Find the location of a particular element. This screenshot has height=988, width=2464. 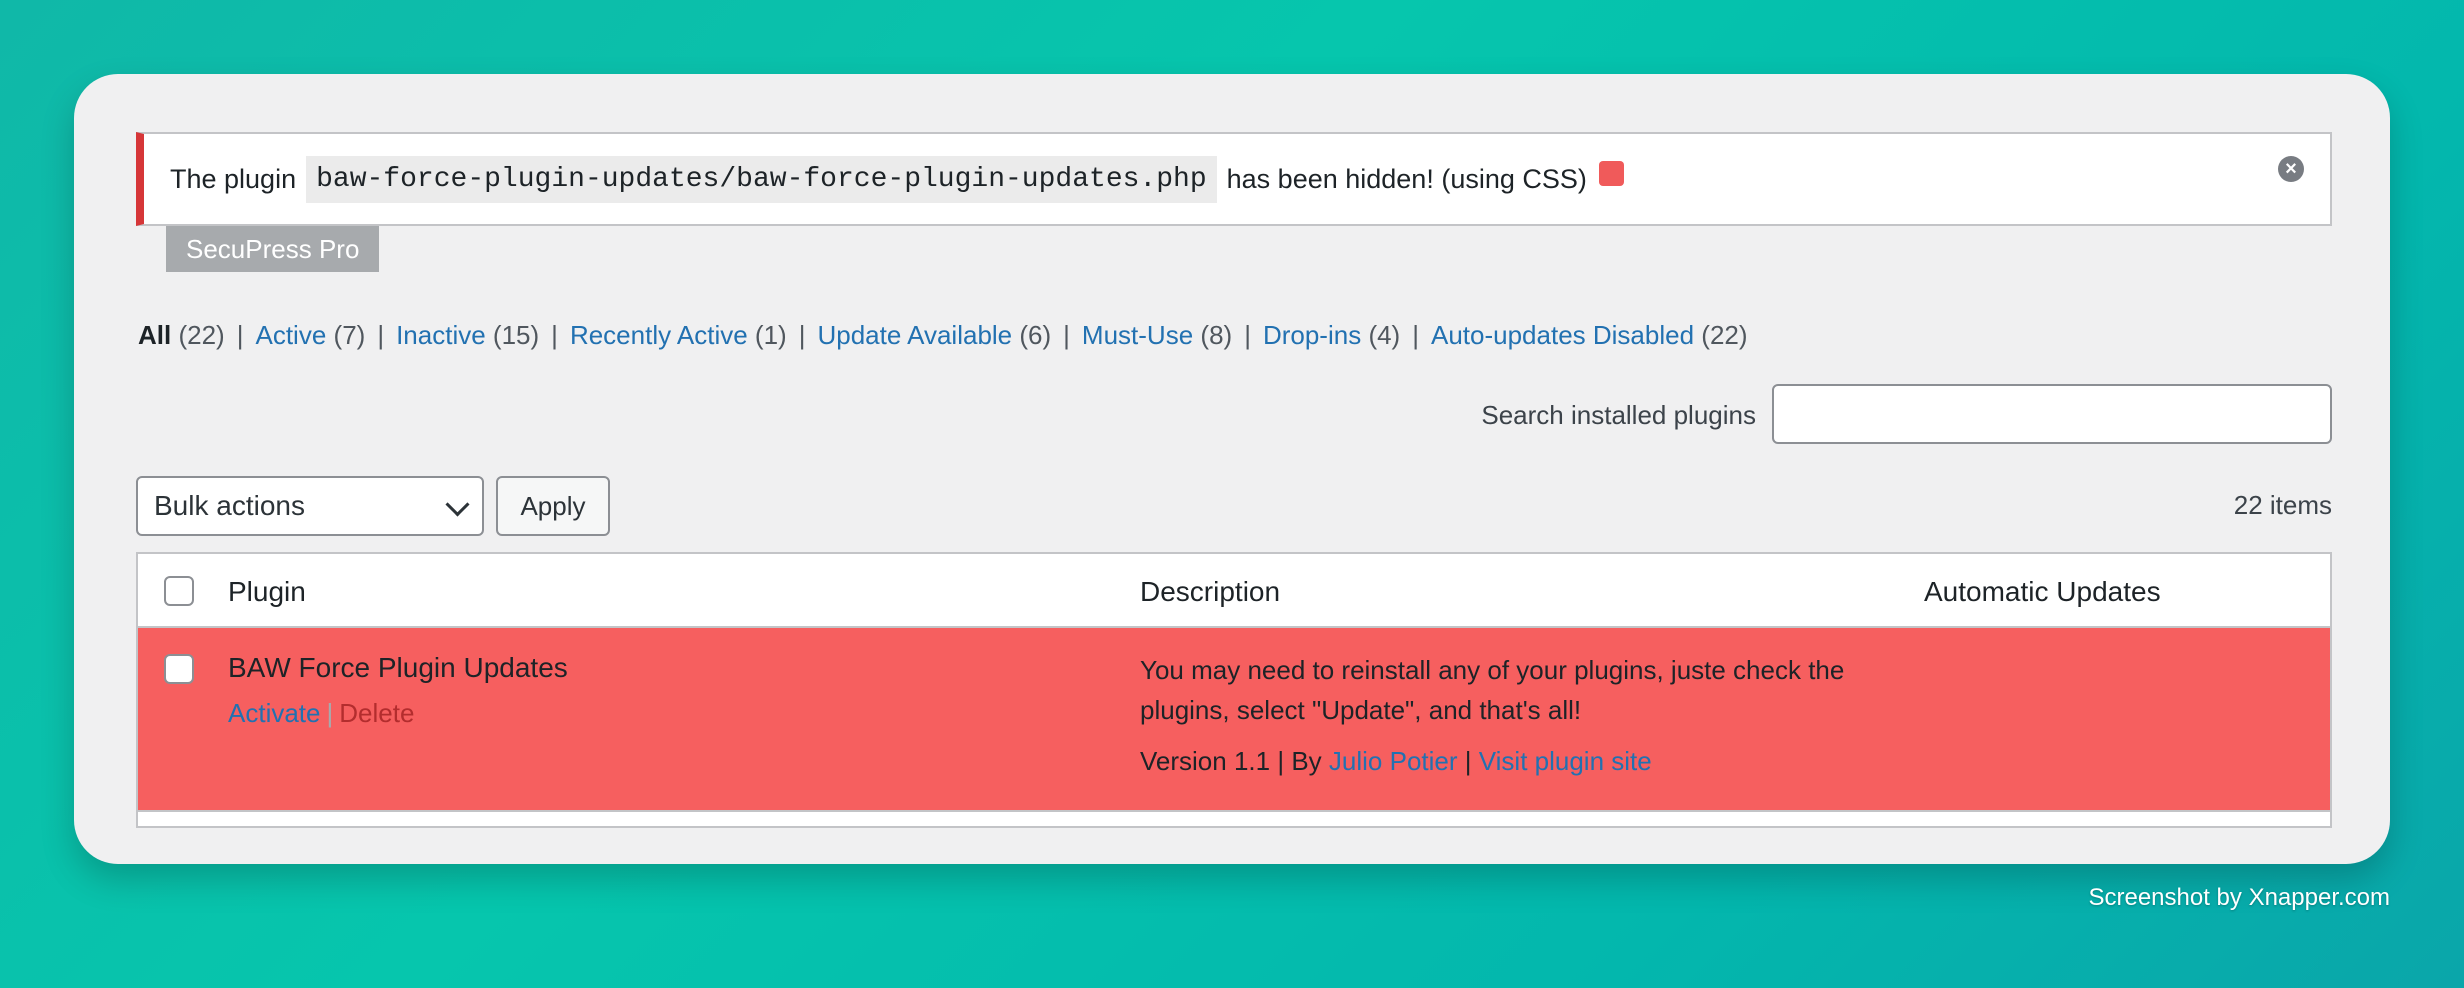

filter-inactive: Inactive (15) is located at coordinates (467, 335).